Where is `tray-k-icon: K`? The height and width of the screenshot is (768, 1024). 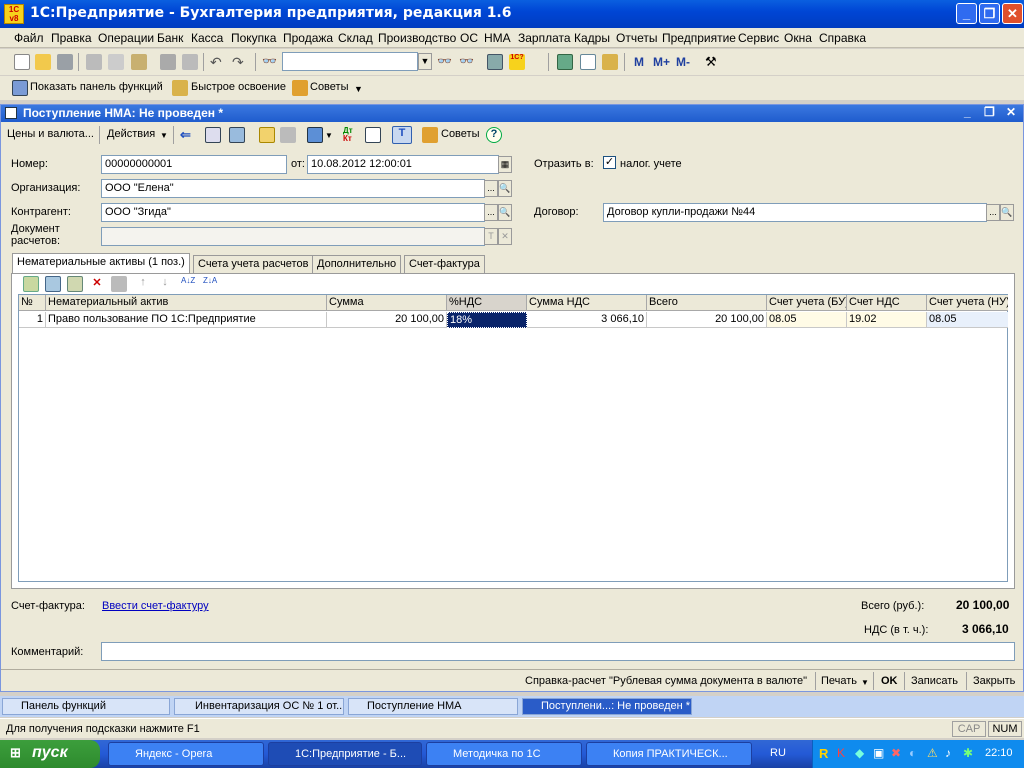 tray-k-icon: K is located at coordinates (841, 753).